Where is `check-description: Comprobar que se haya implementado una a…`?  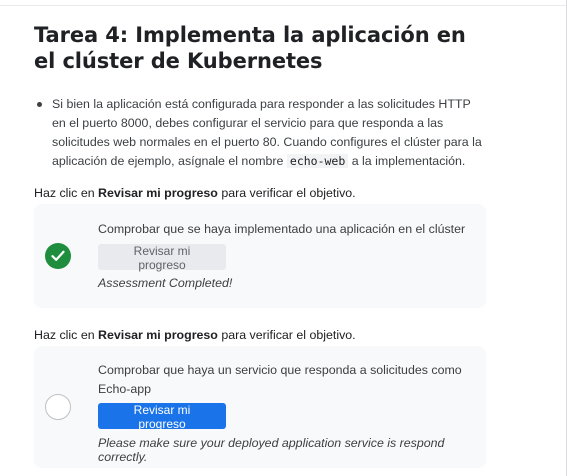 check-description: Comprobar que se haya implementado una a… is located at coordinates (282, 229).